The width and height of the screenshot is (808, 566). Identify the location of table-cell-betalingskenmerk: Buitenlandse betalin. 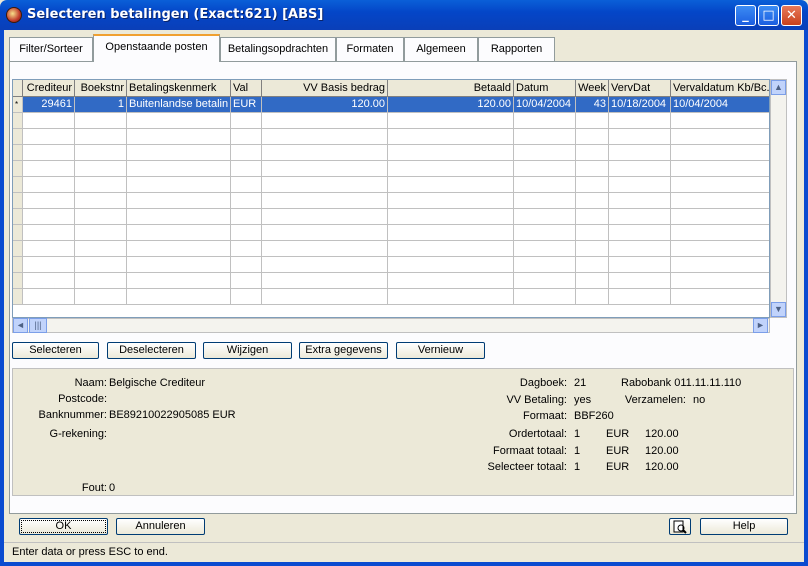
(179, 105).